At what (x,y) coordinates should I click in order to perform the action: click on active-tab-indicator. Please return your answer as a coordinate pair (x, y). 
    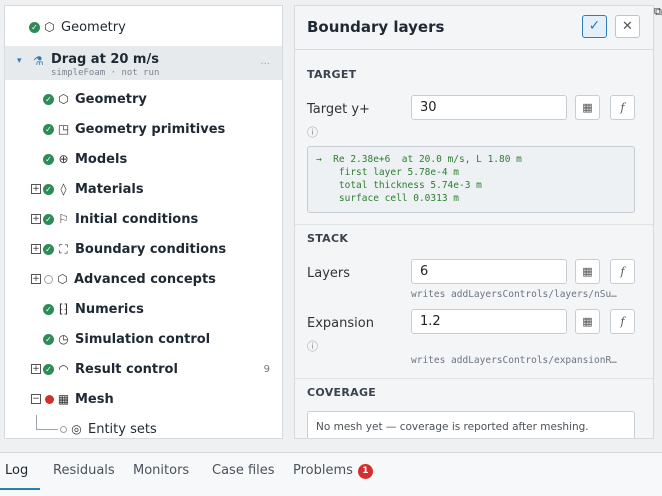
    Looking at the image, I should click on (20, 489).